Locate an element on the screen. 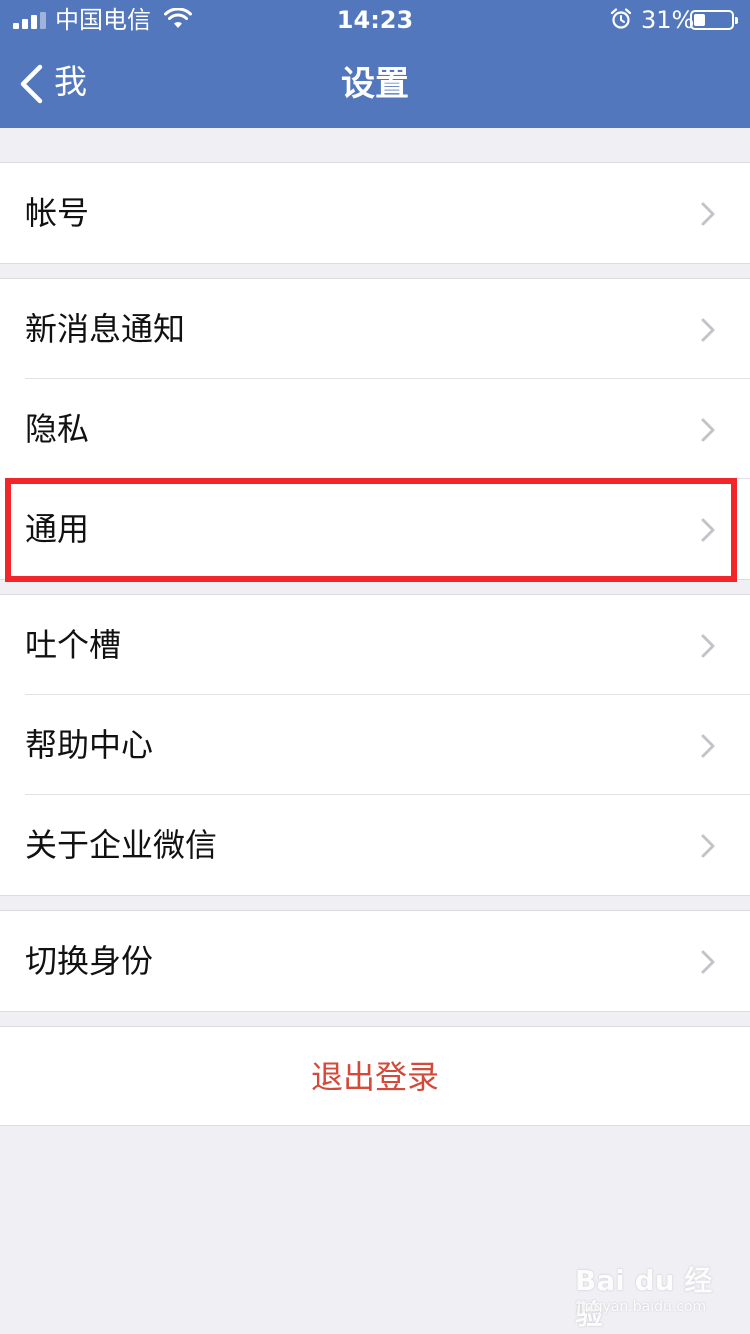  settings-item-label: 新消息通知 is located at coordinates (105, 329).